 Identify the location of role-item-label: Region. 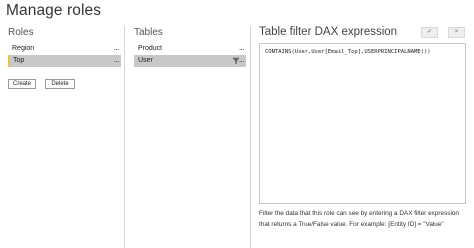
(23, 48).